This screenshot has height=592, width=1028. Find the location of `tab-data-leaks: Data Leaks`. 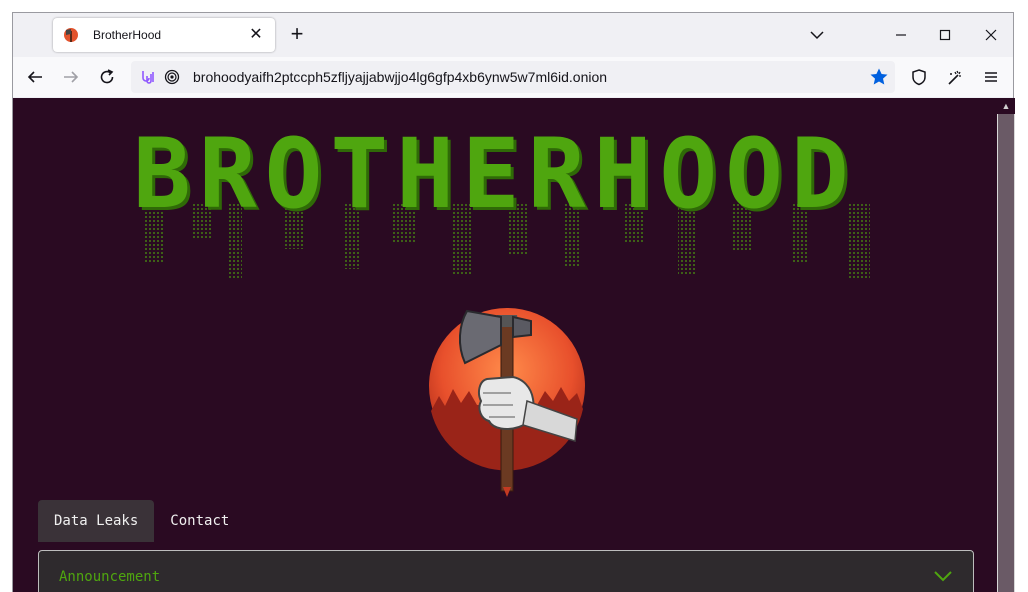

tab-data-leaks: Data Leaks is located at coordinates (96, 521).